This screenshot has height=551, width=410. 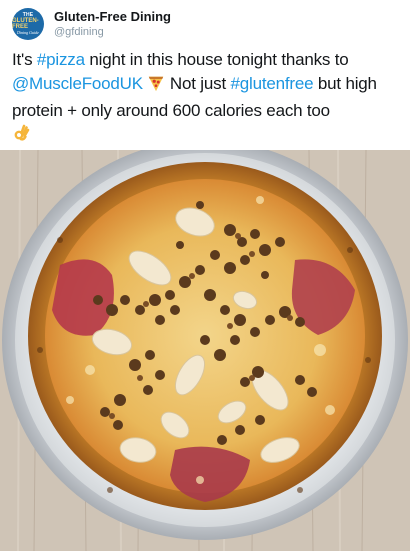 What do you see at coordinates (77, 83) in the screenshot?
I see `mention-link: @MuscleFoodUK` at bounding box center [77, 83].